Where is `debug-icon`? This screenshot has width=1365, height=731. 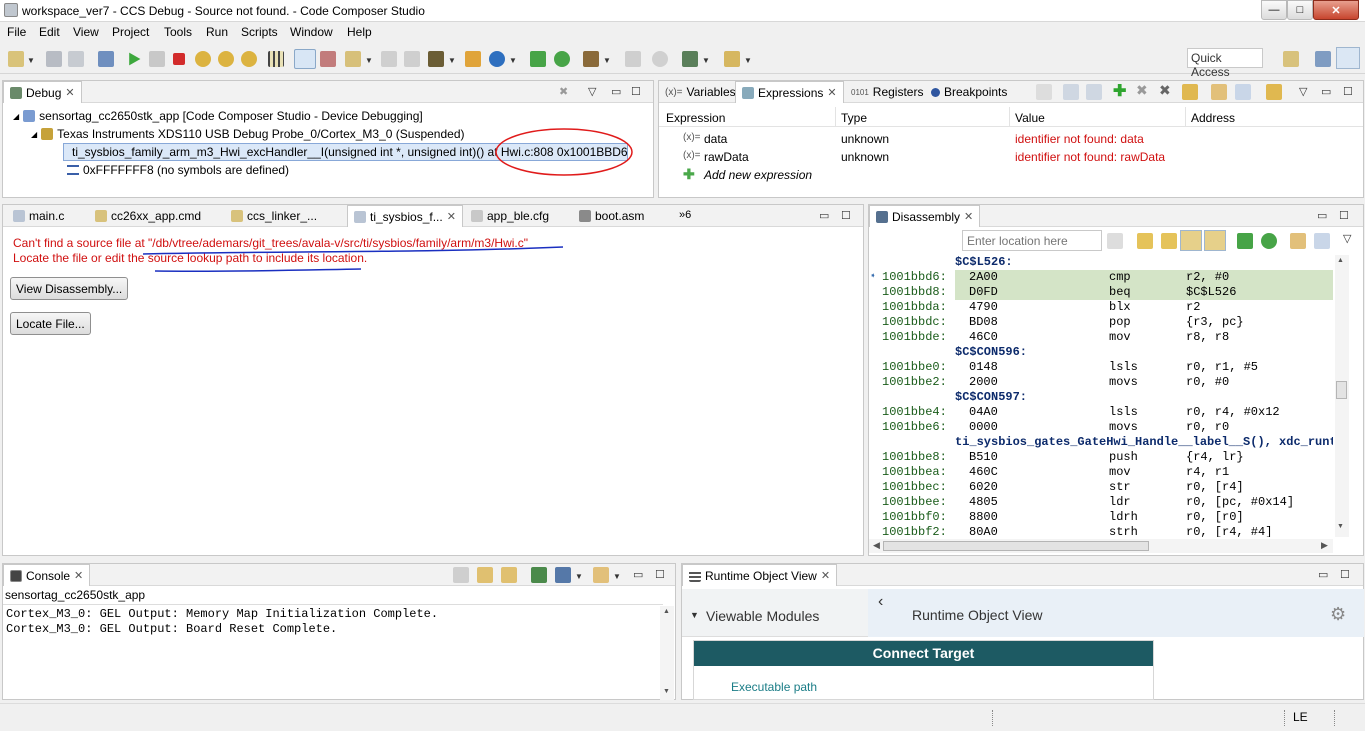
debug-icon is located at coordinates (497, 59).